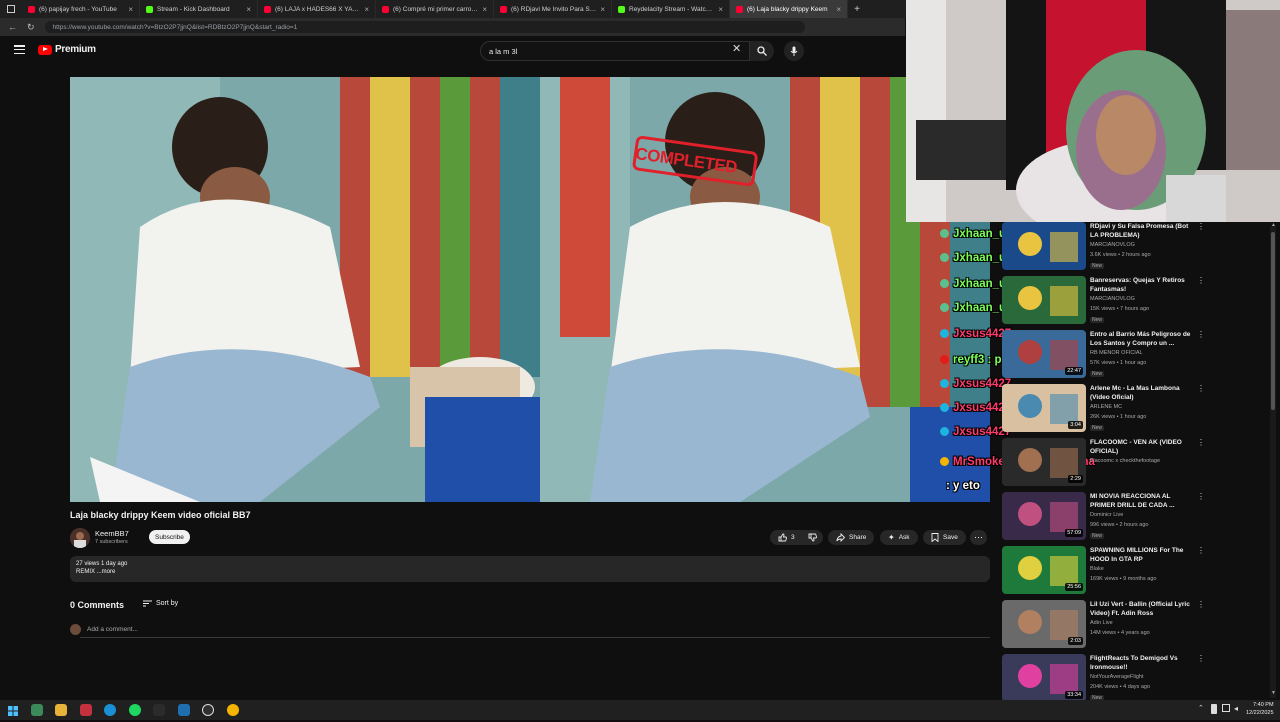  What do you see at coordinates (762, 51) in the screenshot?
I see `search-button` at bounding box center [762, 51].